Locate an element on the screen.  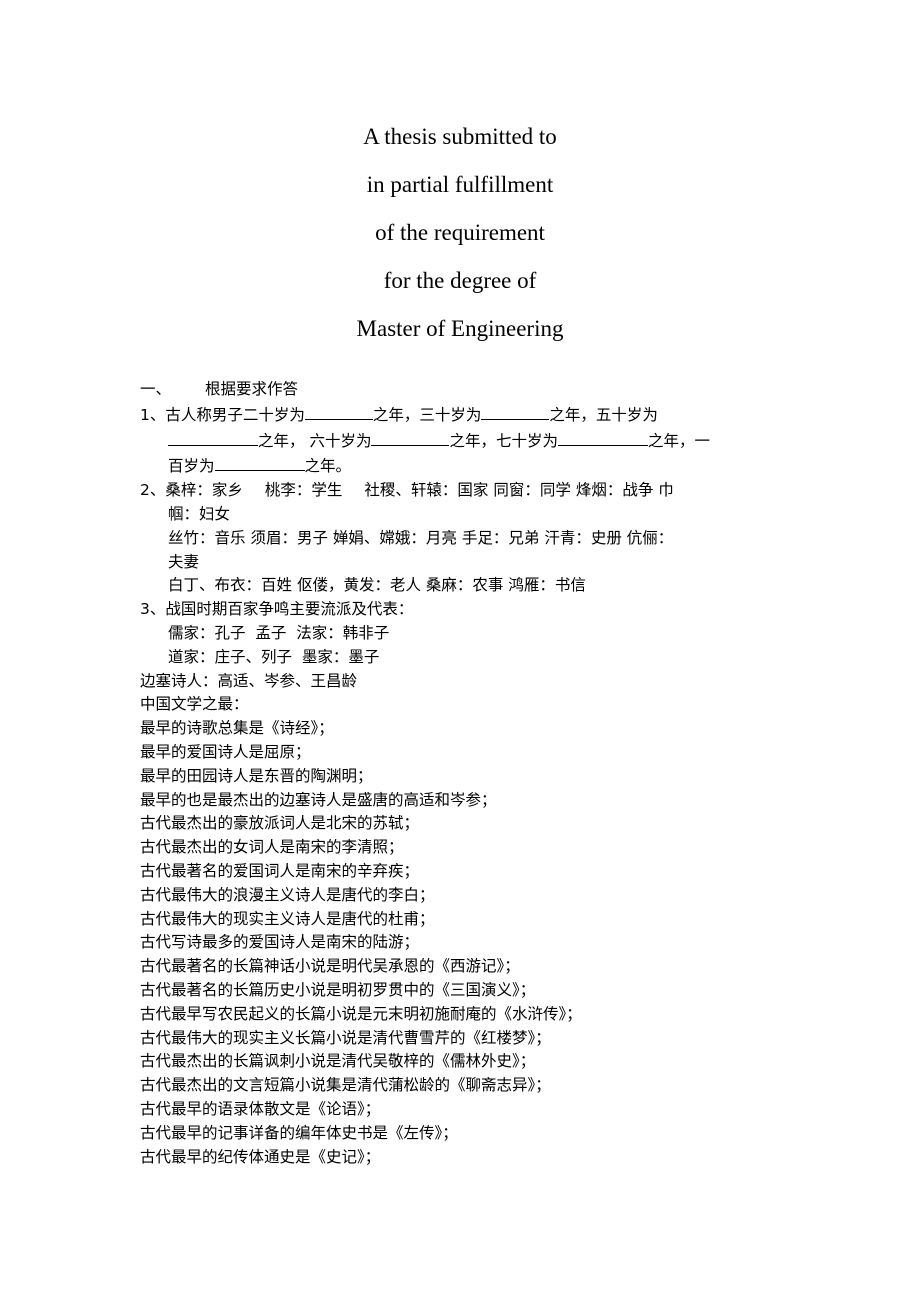
title-line: of the requirement is located at coordinates (460, 232).